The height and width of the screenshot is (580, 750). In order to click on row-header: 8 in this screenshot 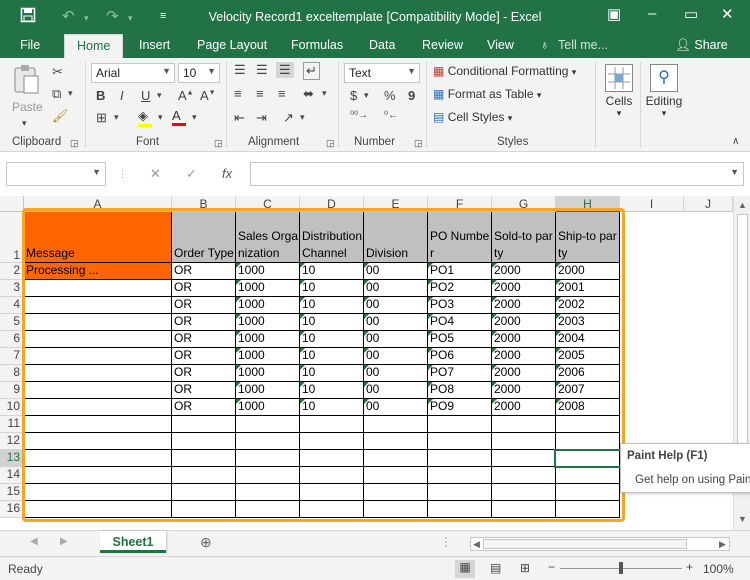, I will do `click(12, 373)`.